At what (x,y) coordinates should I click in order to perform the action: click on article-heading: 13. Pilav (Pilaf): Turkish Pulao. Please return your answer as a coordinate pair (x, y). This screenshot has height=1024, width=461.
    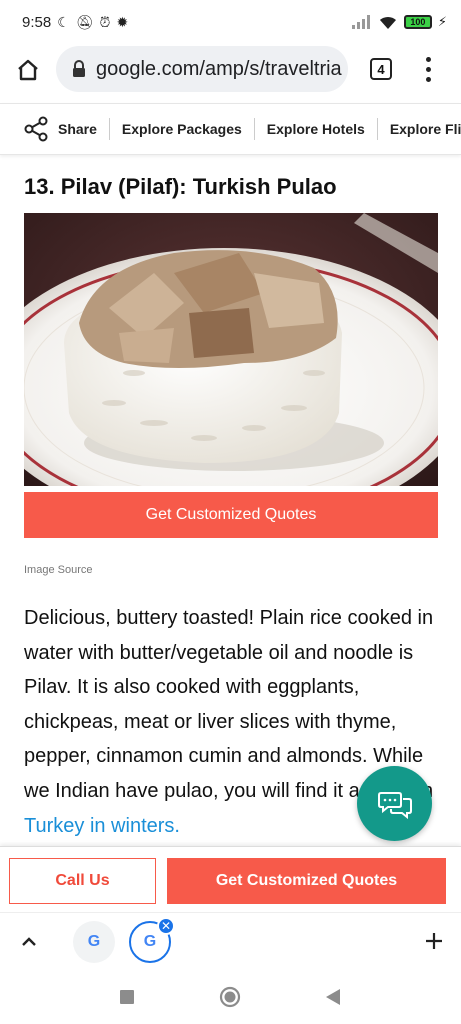
    Looking at the image, I should click on (180, 186).